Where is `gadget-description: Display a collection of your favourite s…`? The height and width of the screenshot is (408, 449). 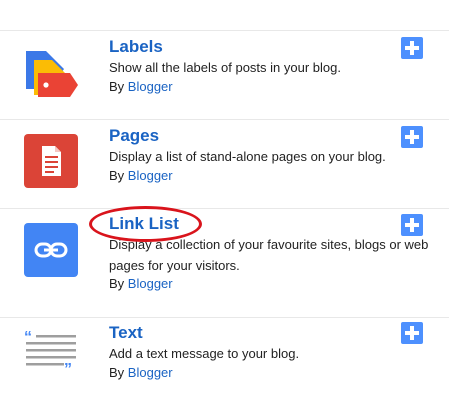
gadget-description: Display a collection of your favourite s… is located at coordinates (269, 255).